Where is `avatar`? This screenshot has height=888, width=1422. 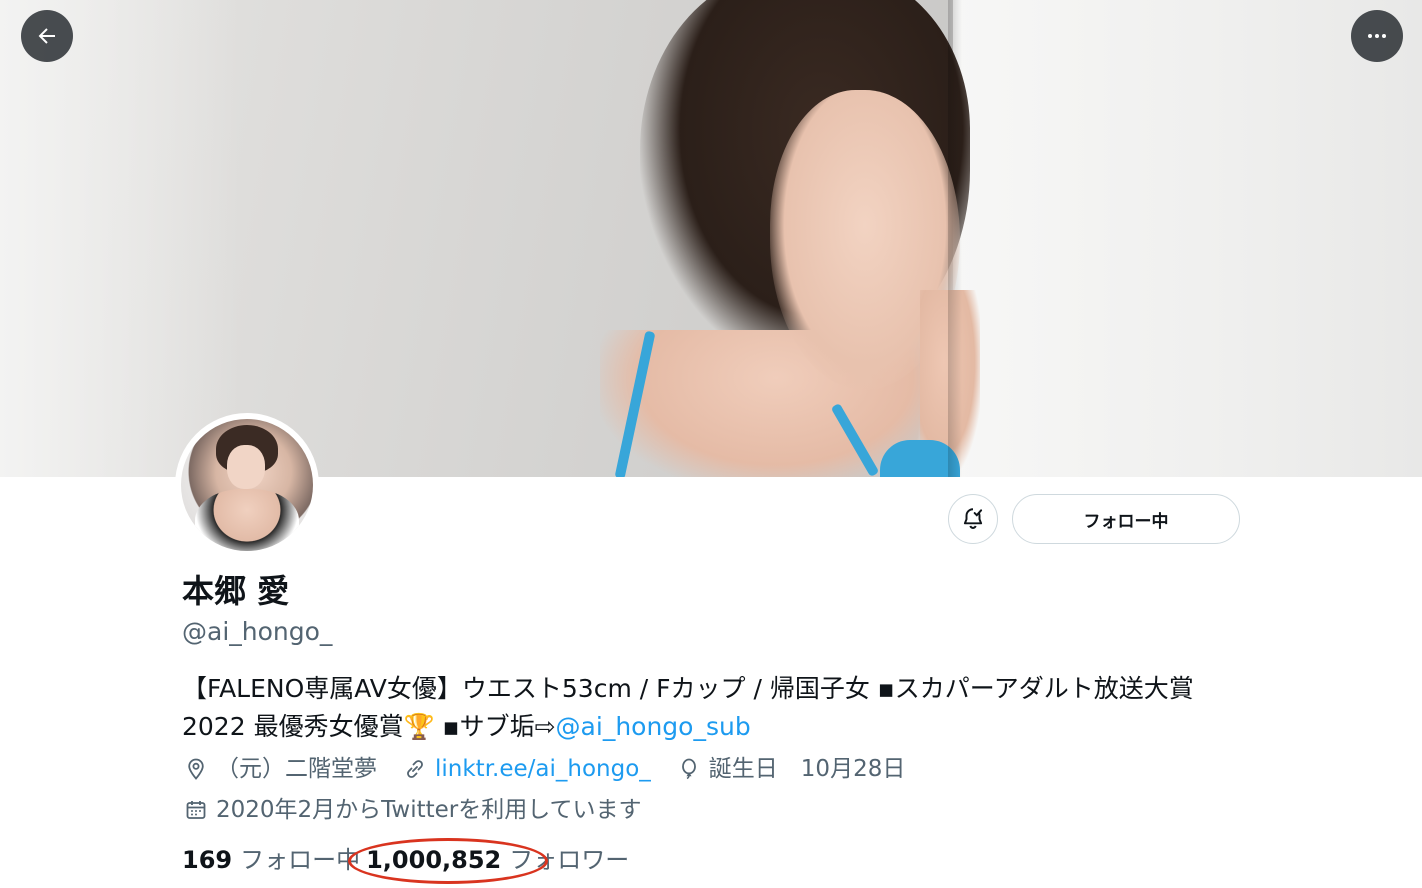
avatar is located at coordinates (247, 485).